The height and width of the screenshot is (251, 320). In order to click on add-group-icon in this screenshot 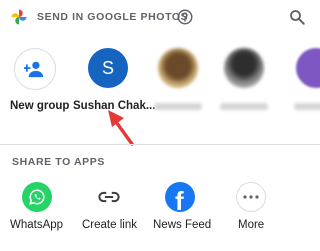, I will do `click(34, 69)`.